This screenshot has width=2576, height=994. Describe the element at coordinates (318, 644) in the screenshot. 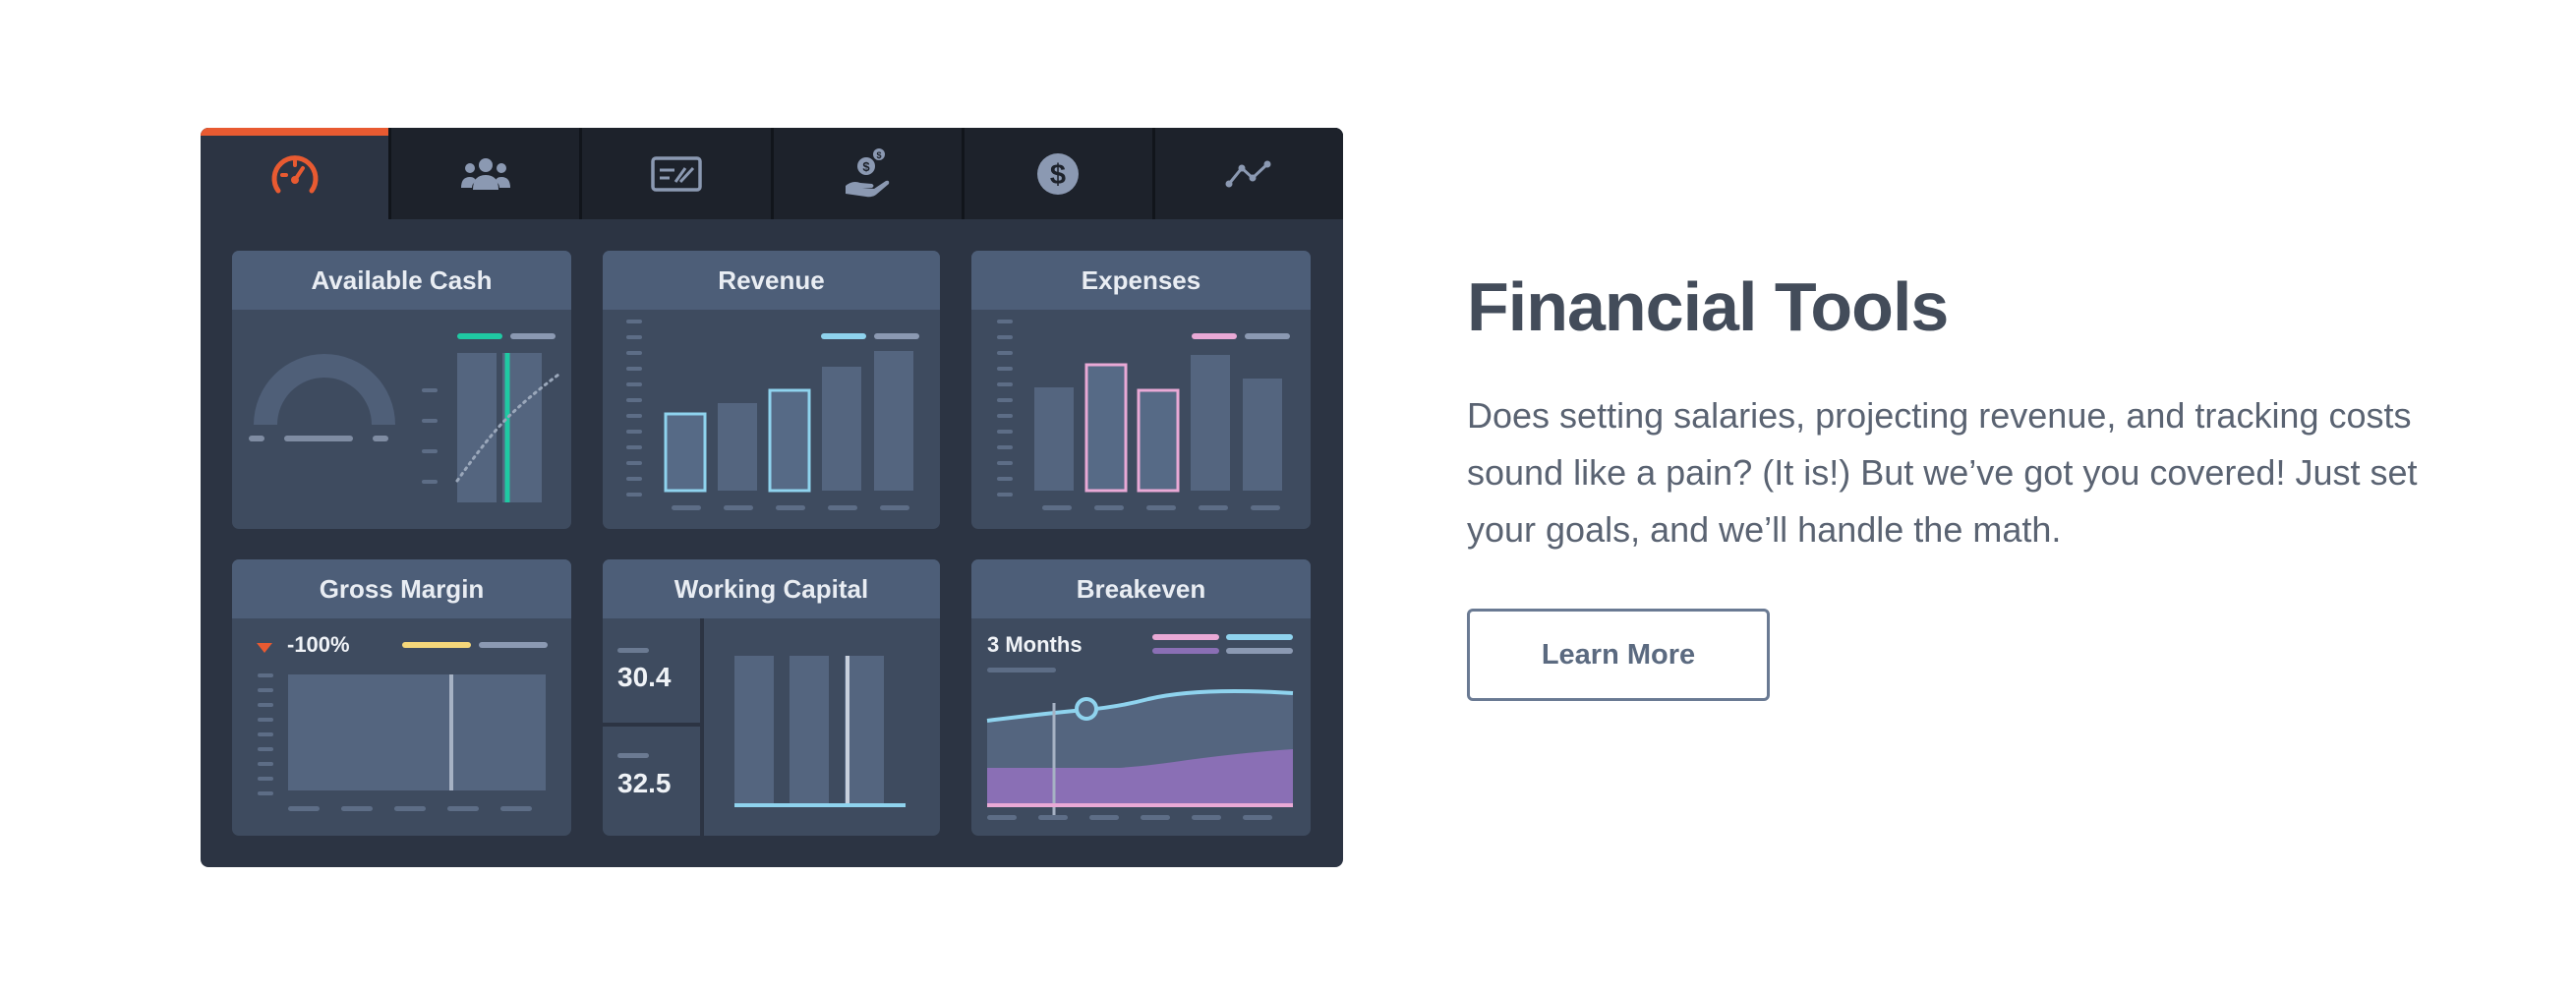

I see `gross-margin-value: -100%` at that location.